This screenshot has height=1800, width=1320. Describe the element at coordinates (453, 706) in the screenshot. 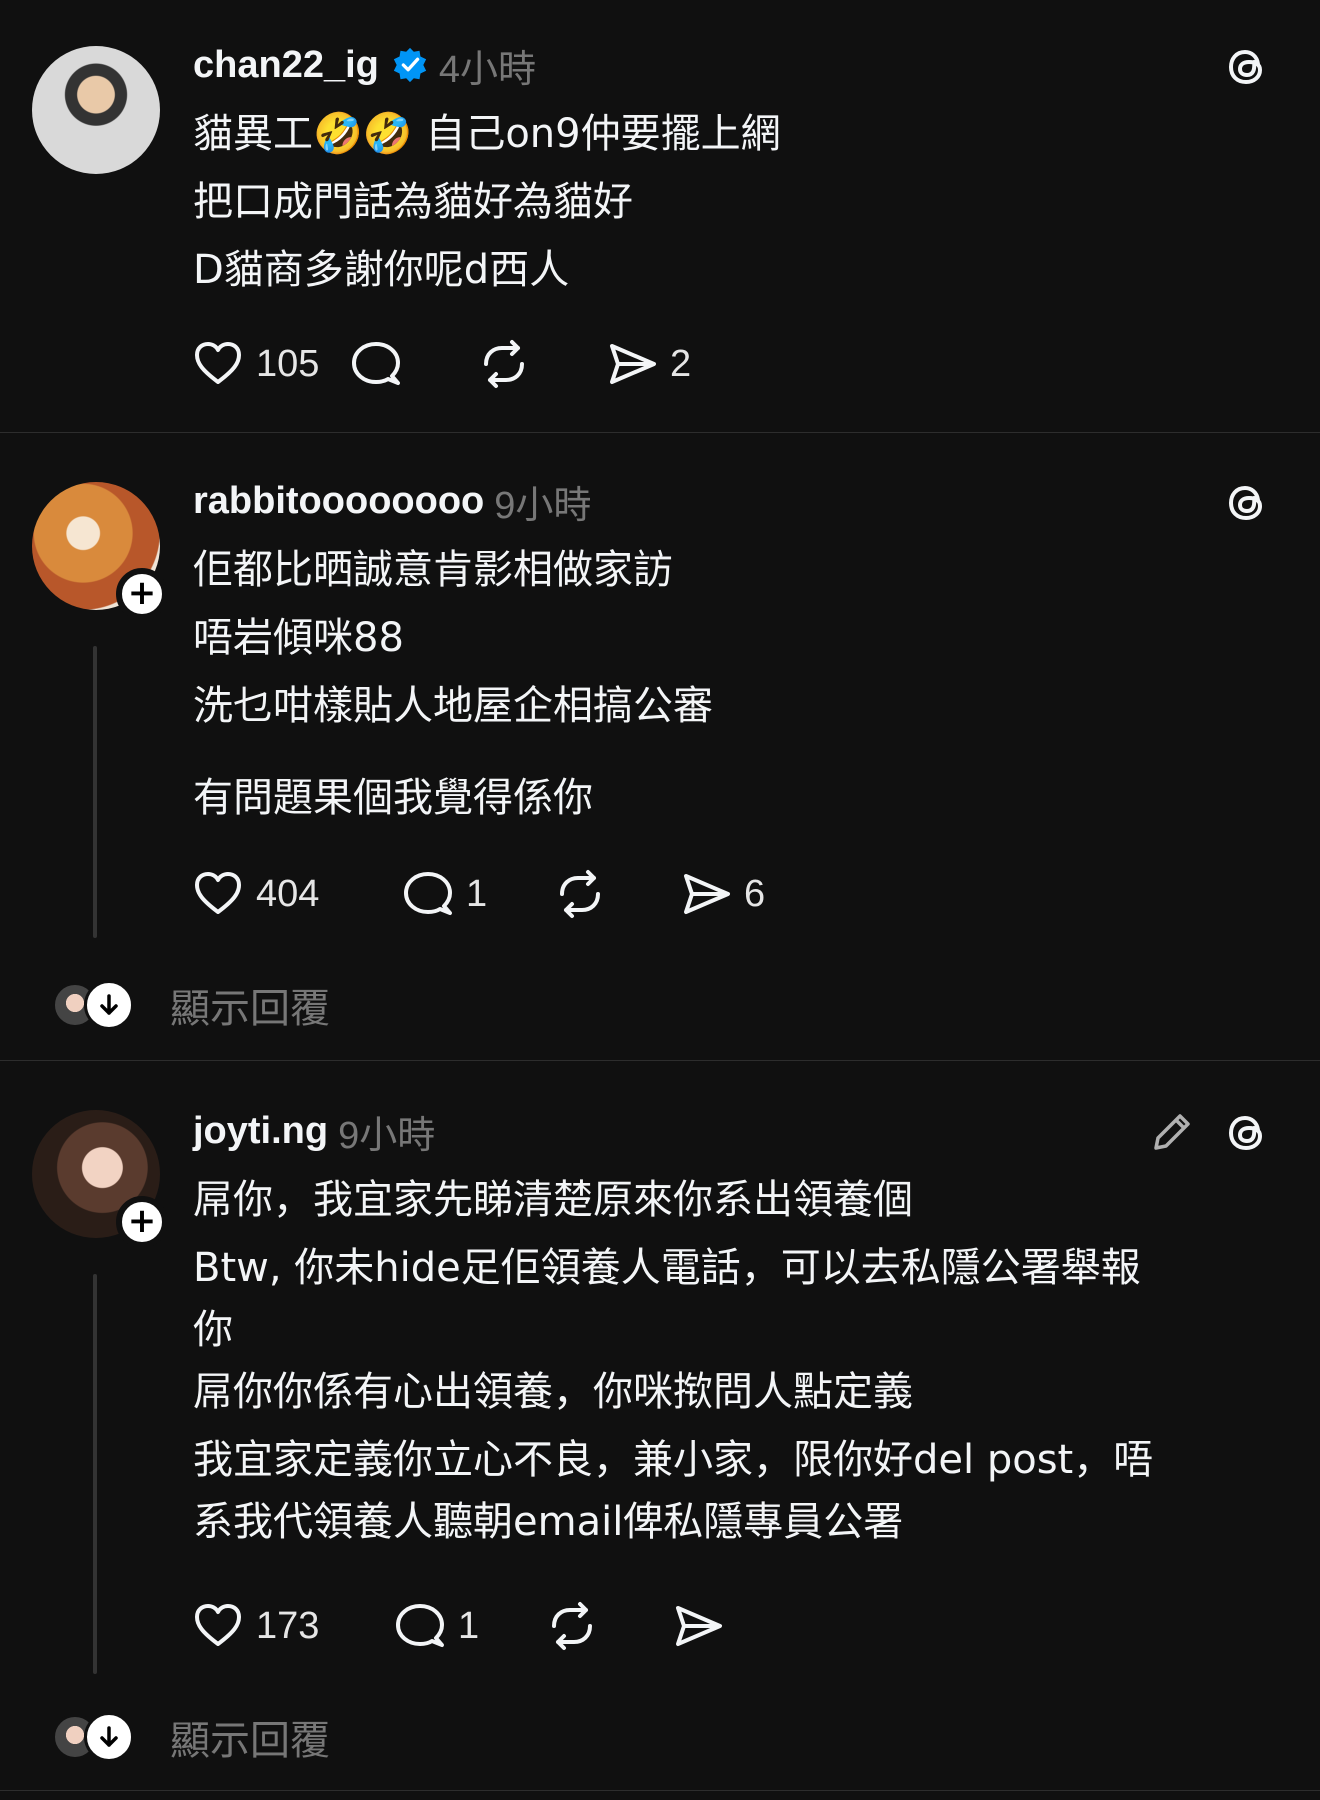

I see `post-line: 洗乜咁樣貼人地屋企相搞公審` at that location.